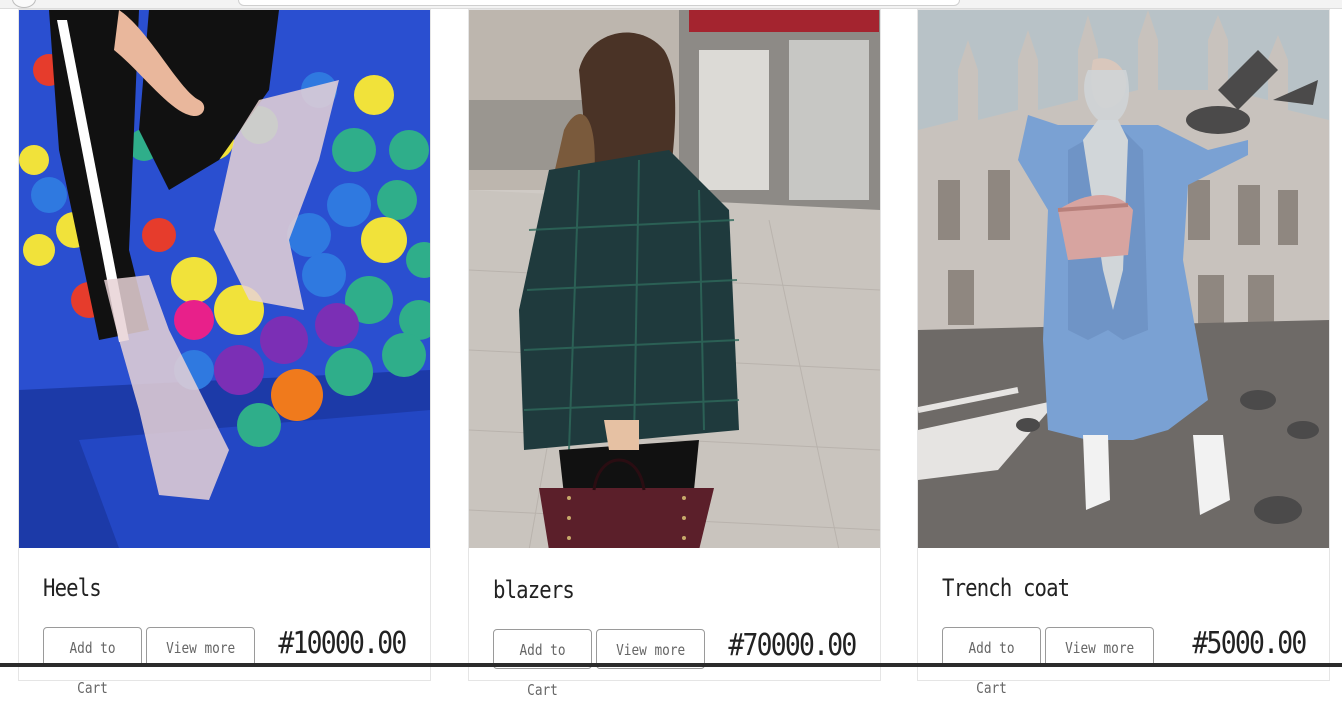 The height and width of the screenshot is (710, 1342). I want to click on product-price: #10000.00, so click(343, 643).